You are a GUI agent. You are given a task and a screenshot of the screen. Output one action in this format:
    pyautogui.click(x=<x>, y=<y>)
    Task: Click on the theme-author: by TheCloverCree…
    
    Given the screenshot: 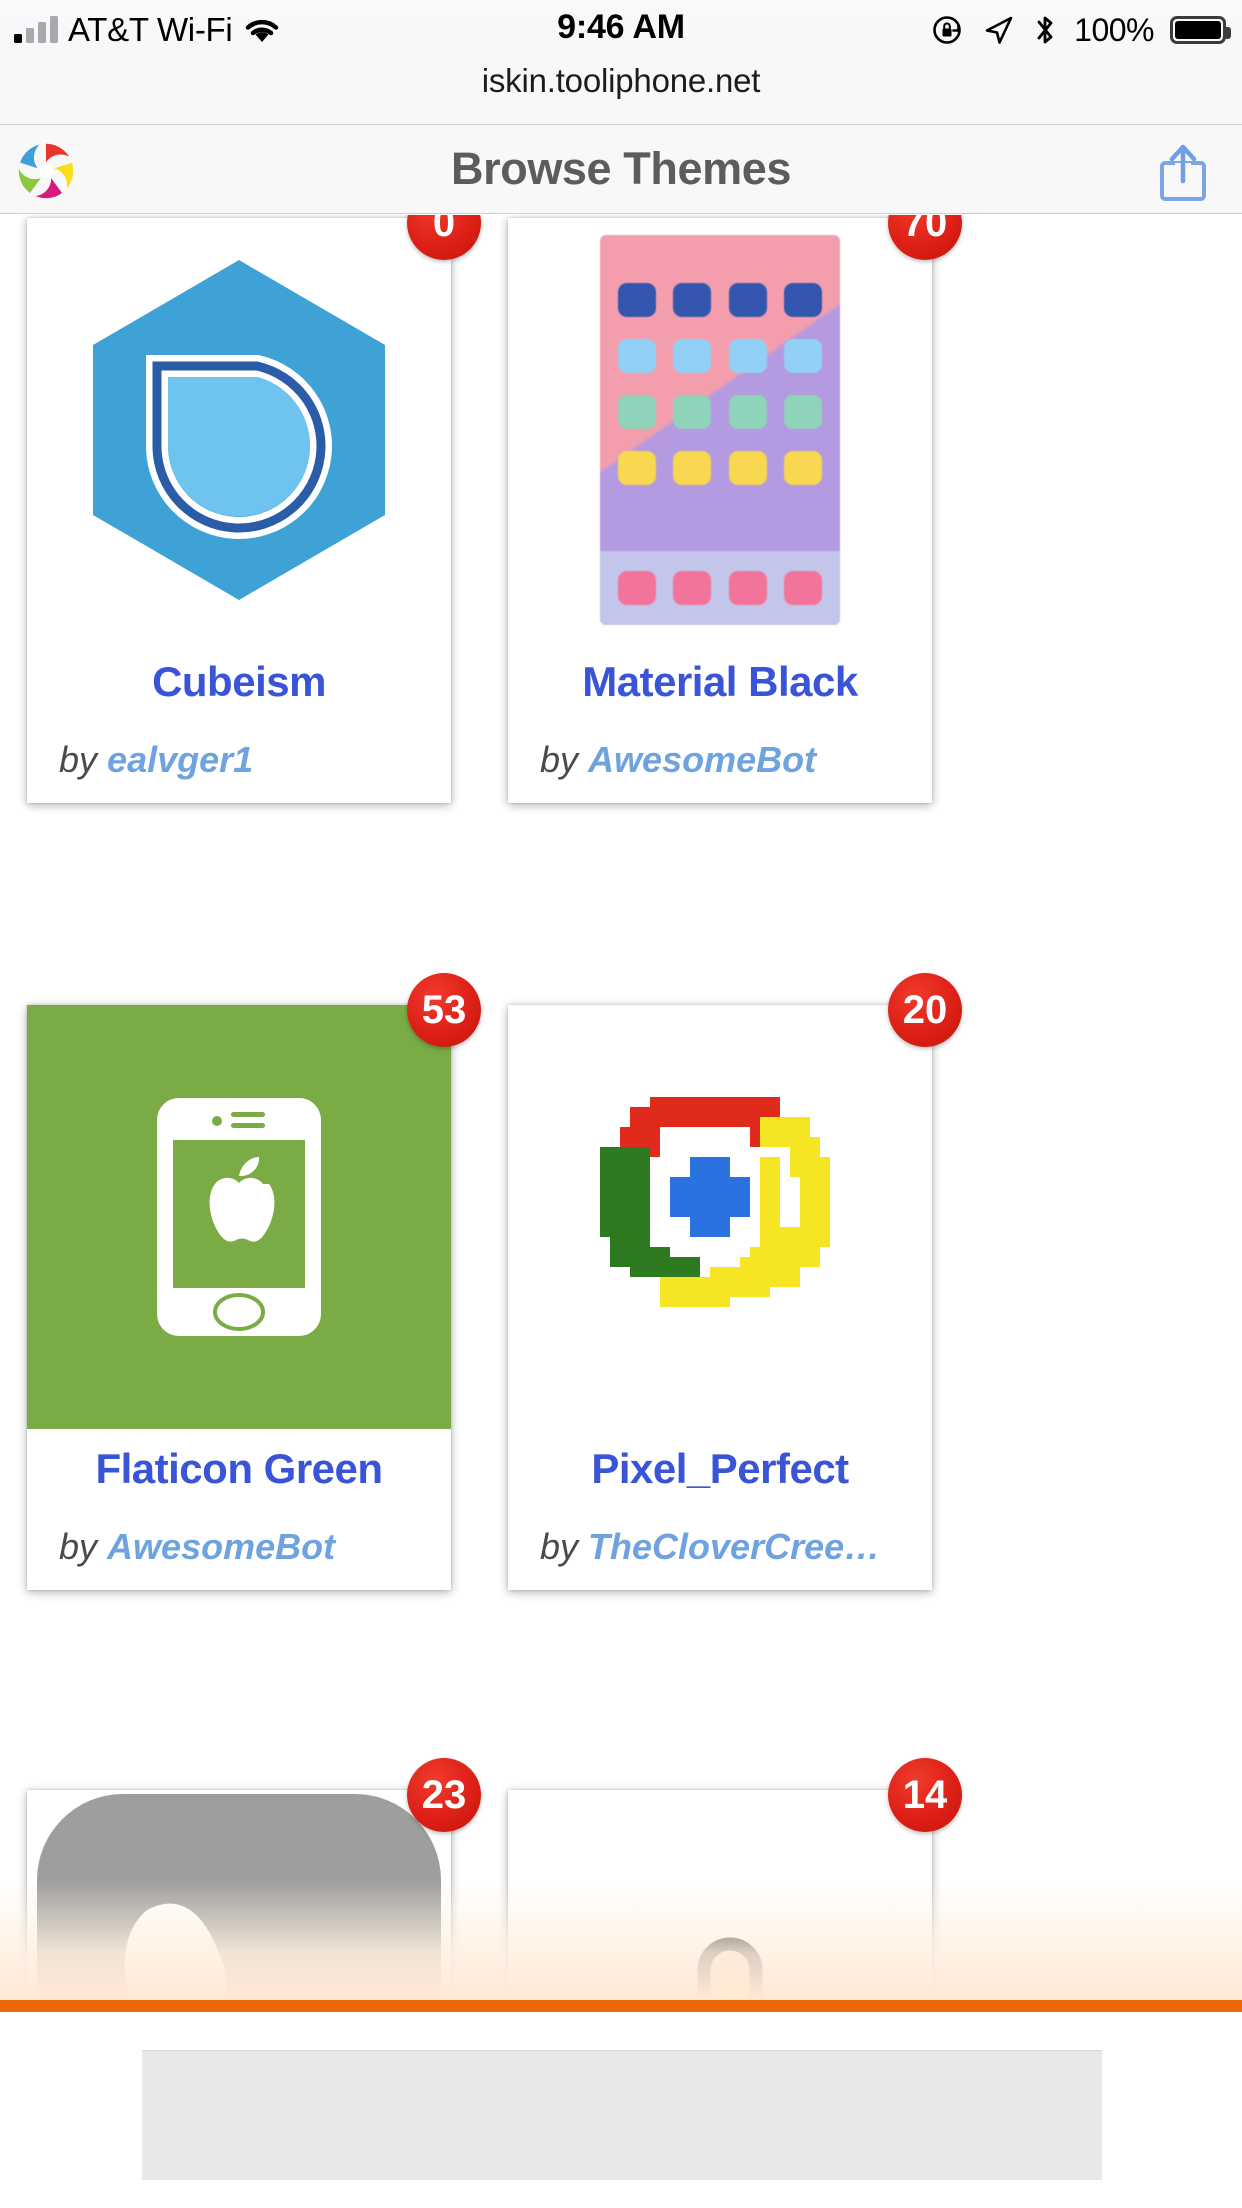 What is the action you would take?
    pyautogui.click(x=720, y=1547)
    